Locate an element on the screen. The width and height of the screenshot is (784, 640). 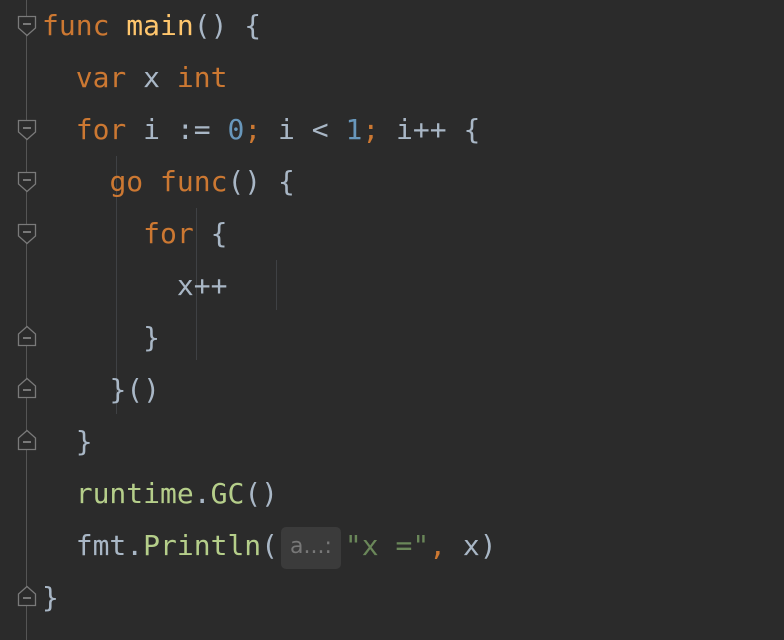
punctuation: ) is located at coordinates (488, 545).